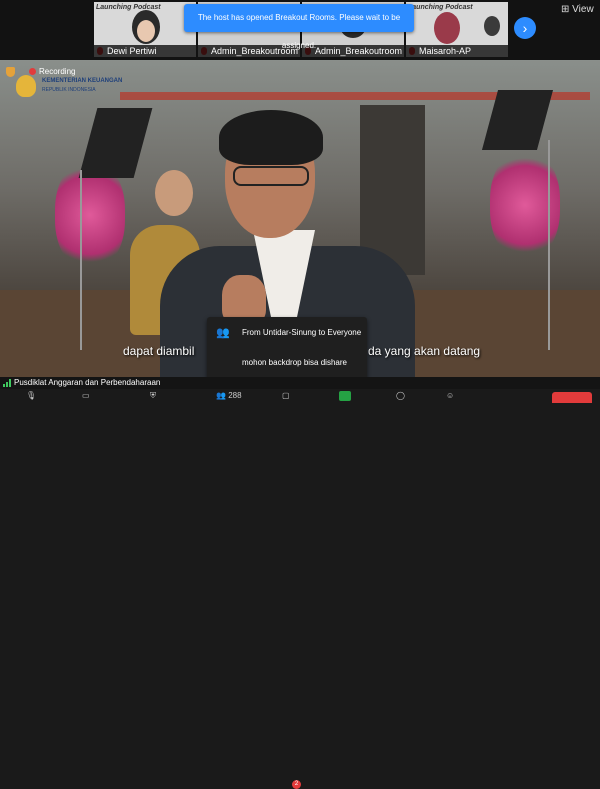 The height and width of the screenshot is (789, 600). Describe the element at coordinates (296, 784) in the screenshot. I see `chat-unread-badge: 2` at that location.